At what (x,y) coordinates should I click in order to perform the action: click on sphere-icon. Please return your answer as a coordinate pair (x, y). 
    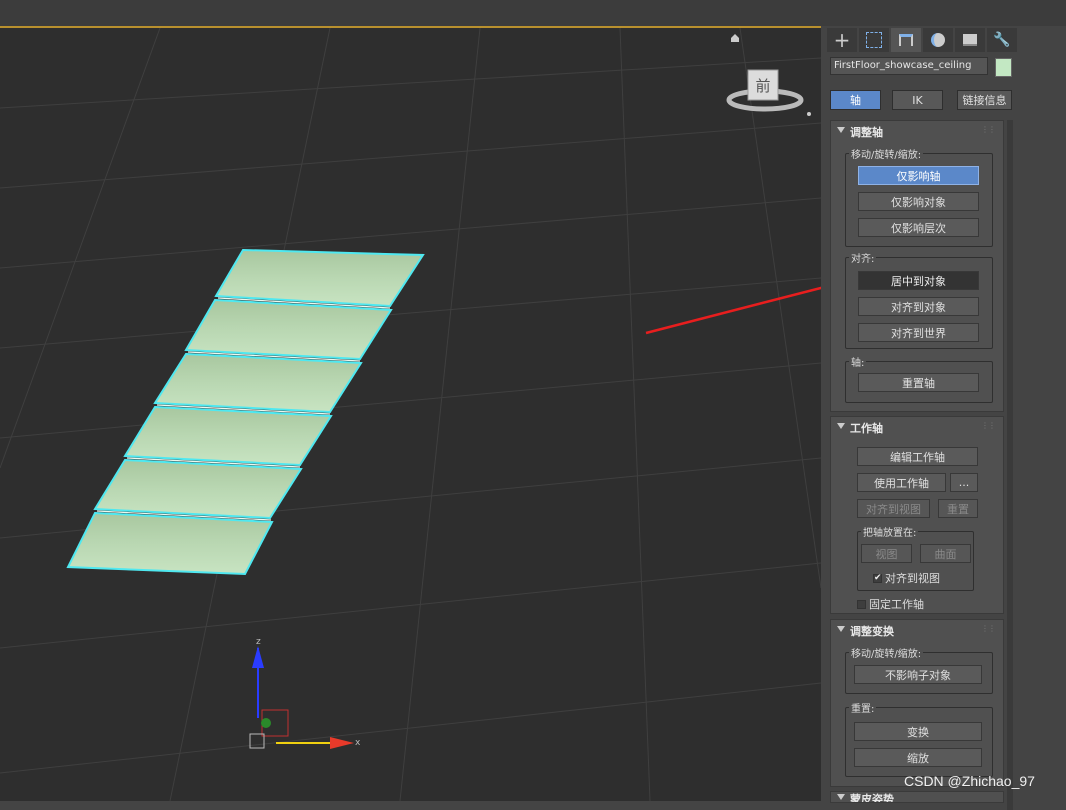
    Looking at the image, I should click on (938, 40).